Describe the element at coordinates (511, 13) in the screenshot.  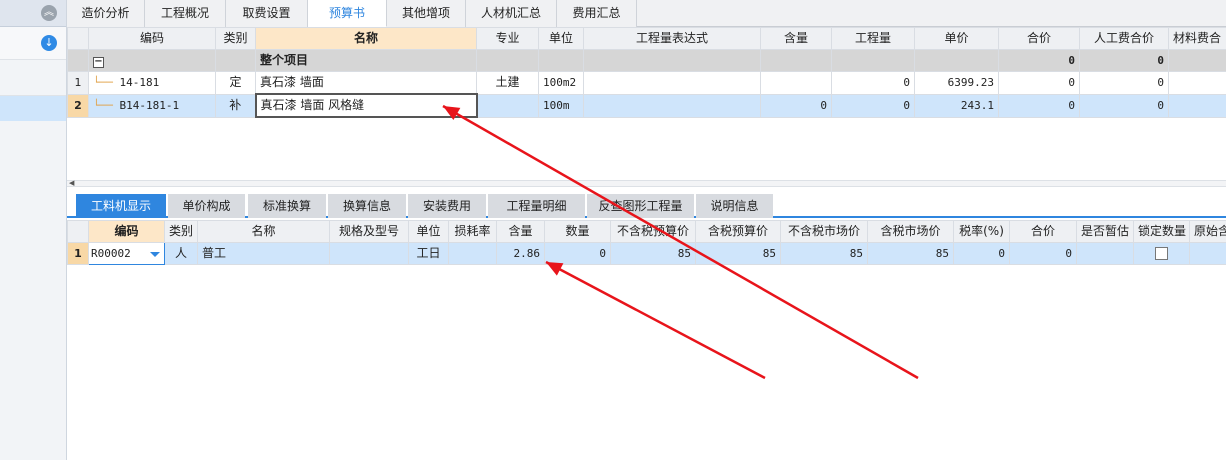
I see `tab-labor-material-summary: 人材机汇总` at that location.